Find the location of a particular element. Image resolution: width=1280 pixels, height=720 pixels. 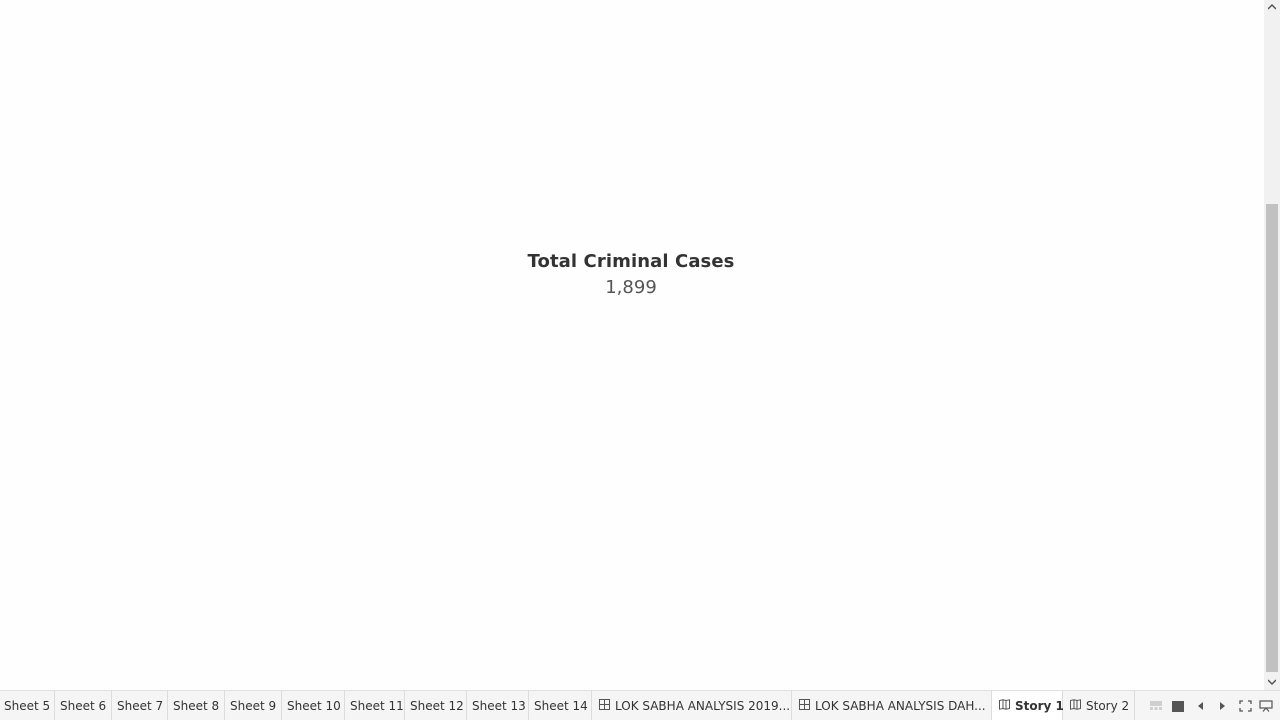

kpi-card: Total Criminal Cases 1,899 is located at coordinates (631, 274).